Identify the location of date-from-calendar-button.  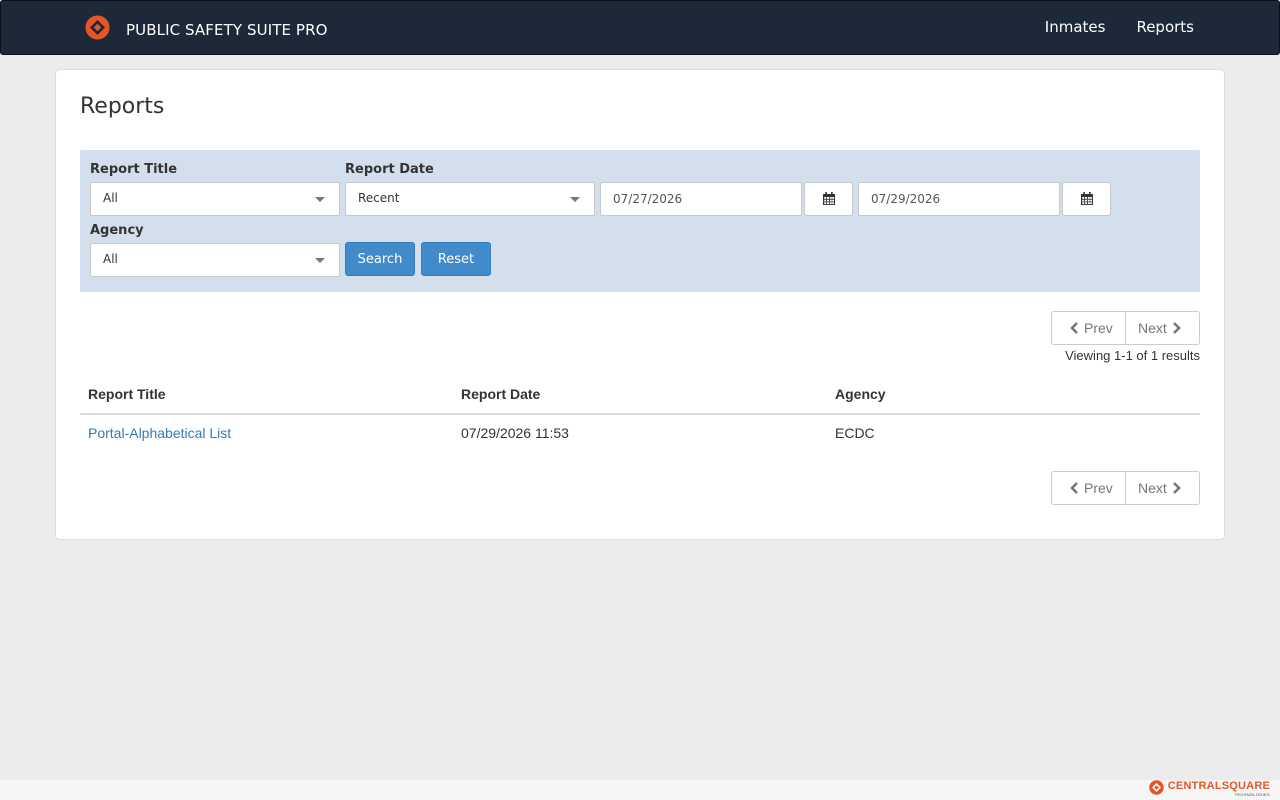
(828, 199).